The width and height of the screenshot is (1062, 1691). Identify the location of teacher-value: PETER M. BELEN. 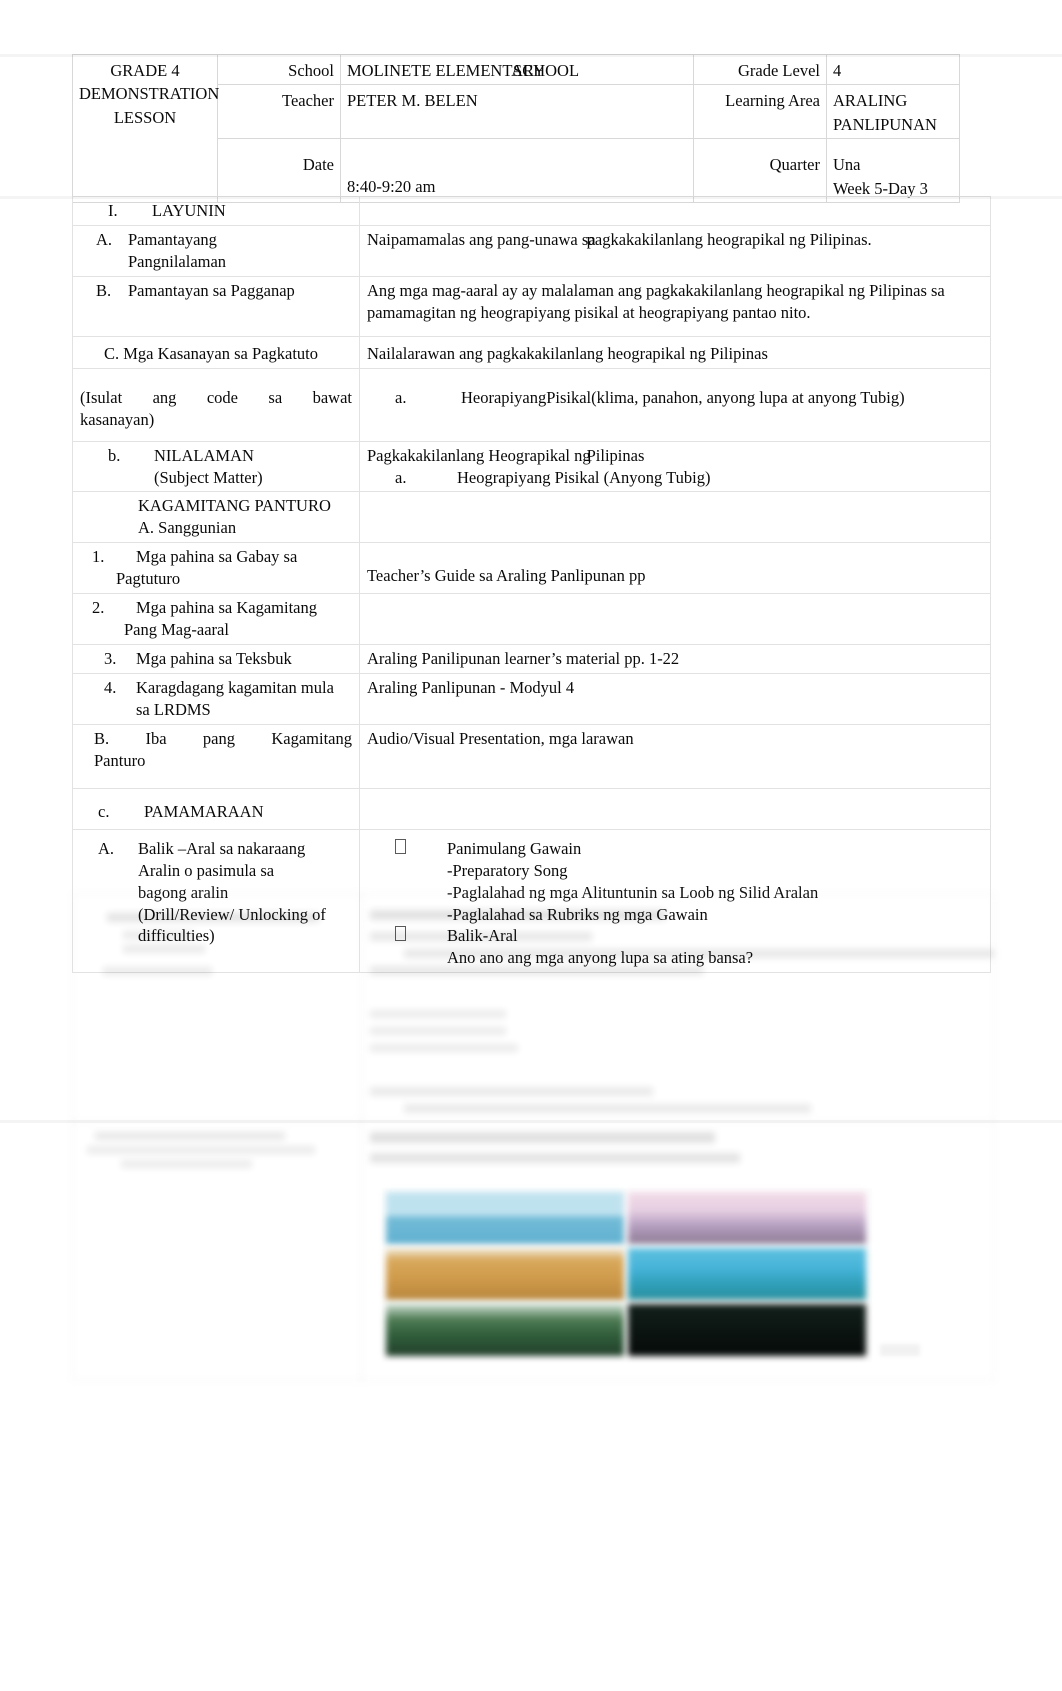
(517, 112).